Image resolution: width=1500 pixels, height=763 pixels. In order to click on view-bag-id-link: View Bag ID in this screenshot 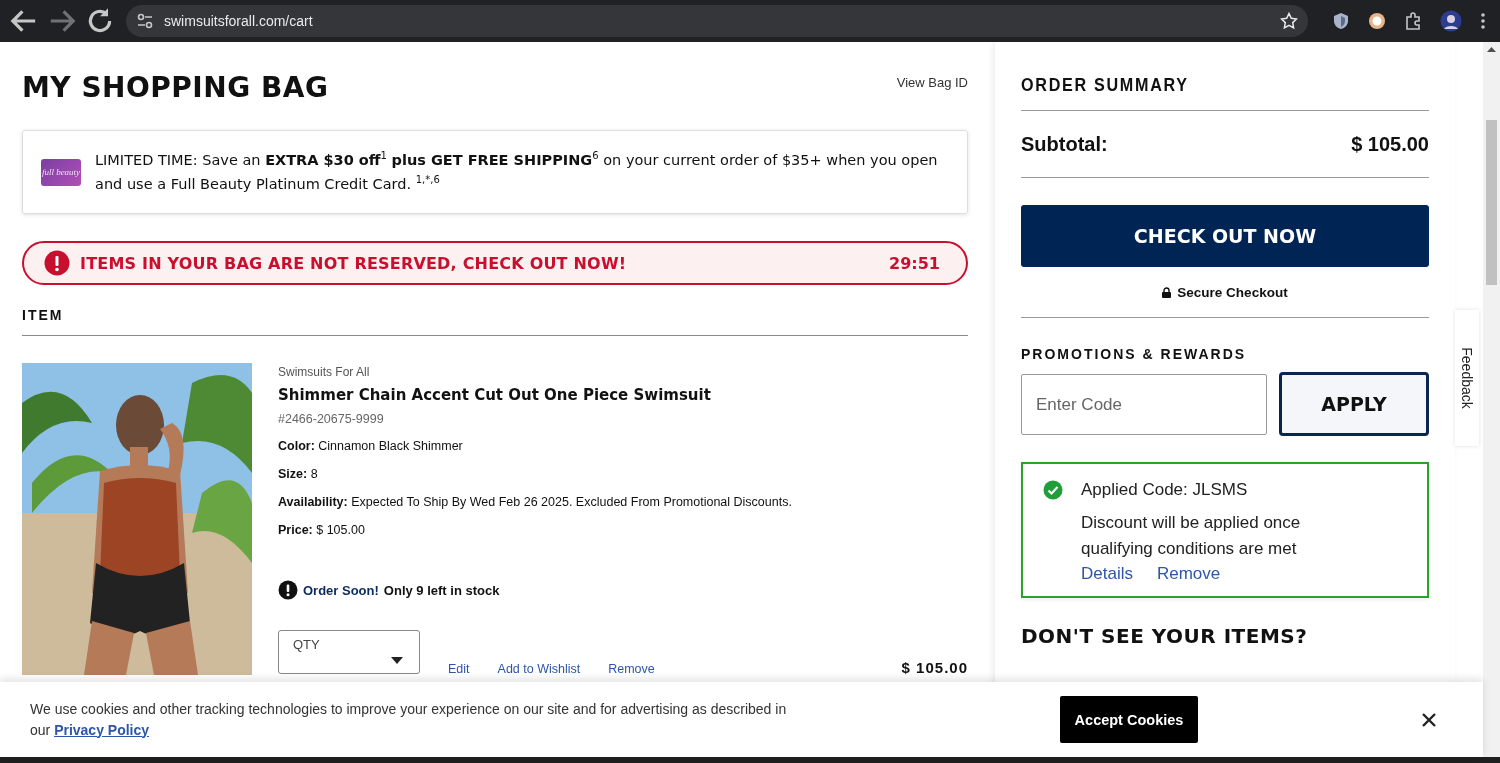, I will do `click(932, 82)`.